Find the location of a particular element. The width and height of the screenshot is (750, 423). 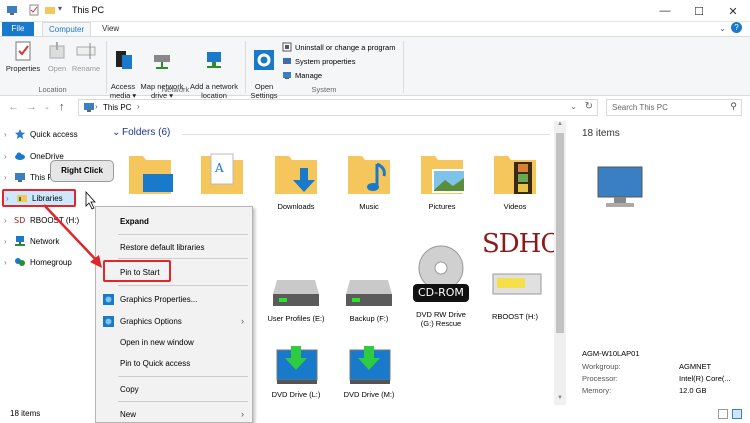

open-button: Open is located at coordinates (57, 56).